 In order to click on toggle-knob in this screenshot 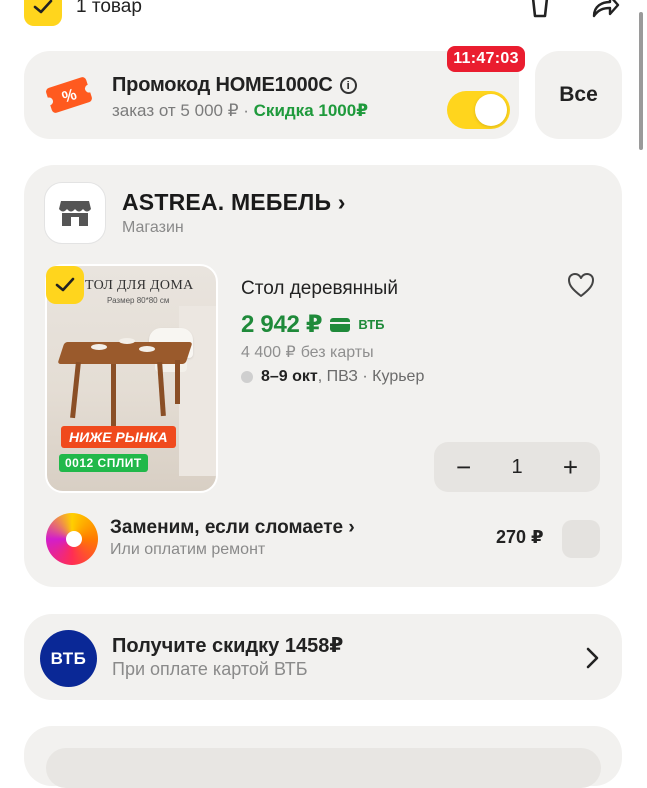, I will do `click(491, 110)`.